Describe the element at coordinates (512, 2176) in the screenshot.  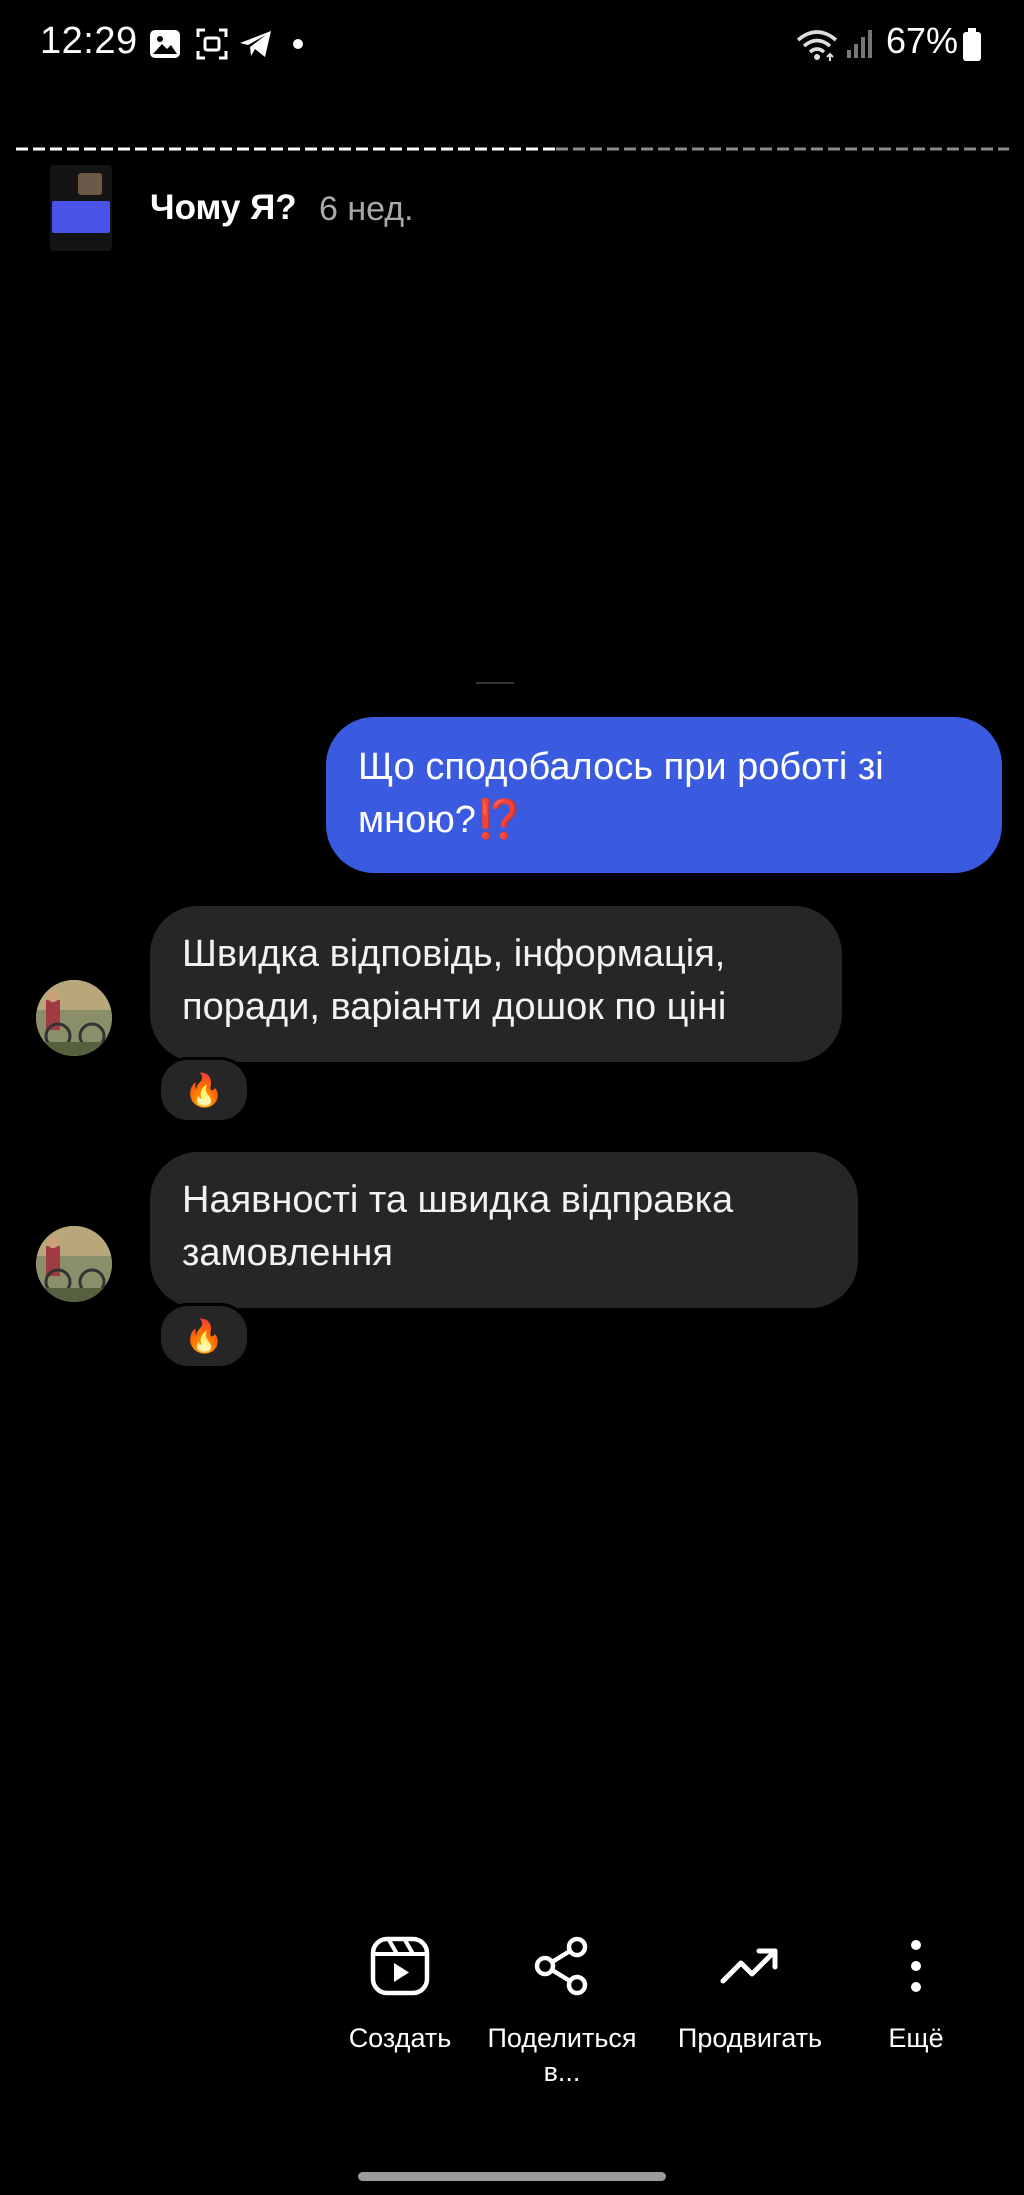
I see `home-indicator` at that location.